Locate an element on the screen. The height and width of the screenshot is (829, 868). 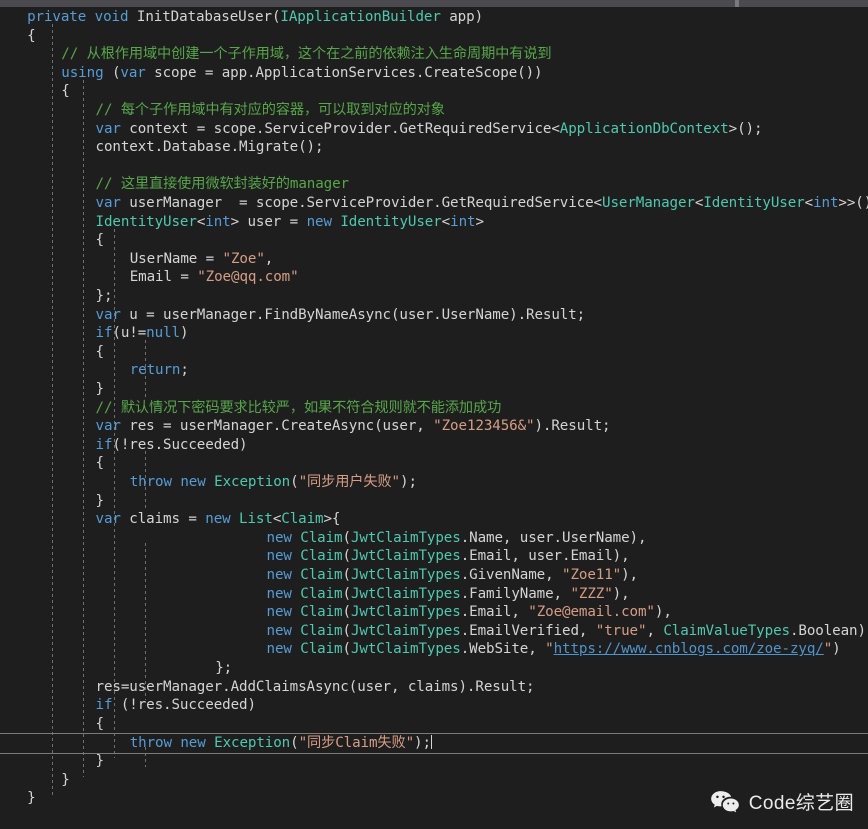
code-line: if(!res.Succeeded) is located at coordinates (434, 445).